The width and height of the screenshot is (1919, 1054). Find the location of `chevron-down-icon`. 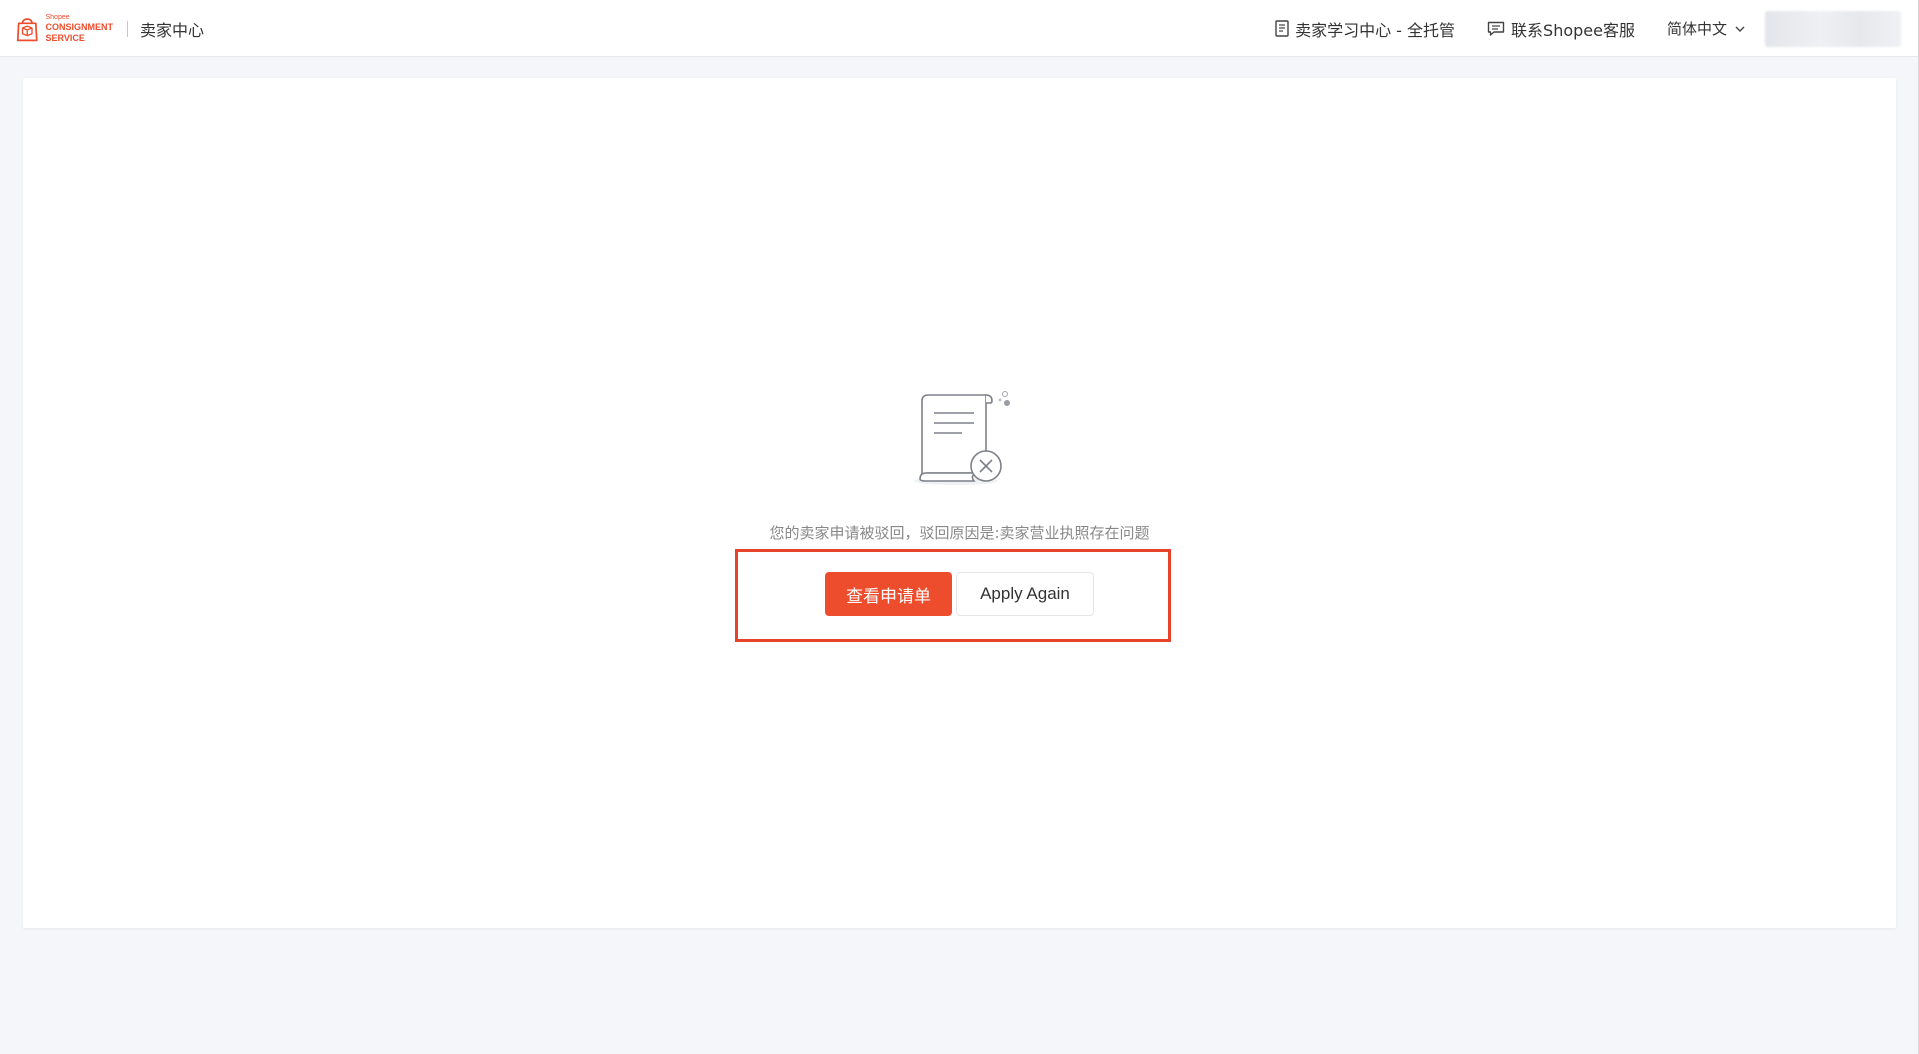

chevron-down-icon is located at coordinates (1740, 29).